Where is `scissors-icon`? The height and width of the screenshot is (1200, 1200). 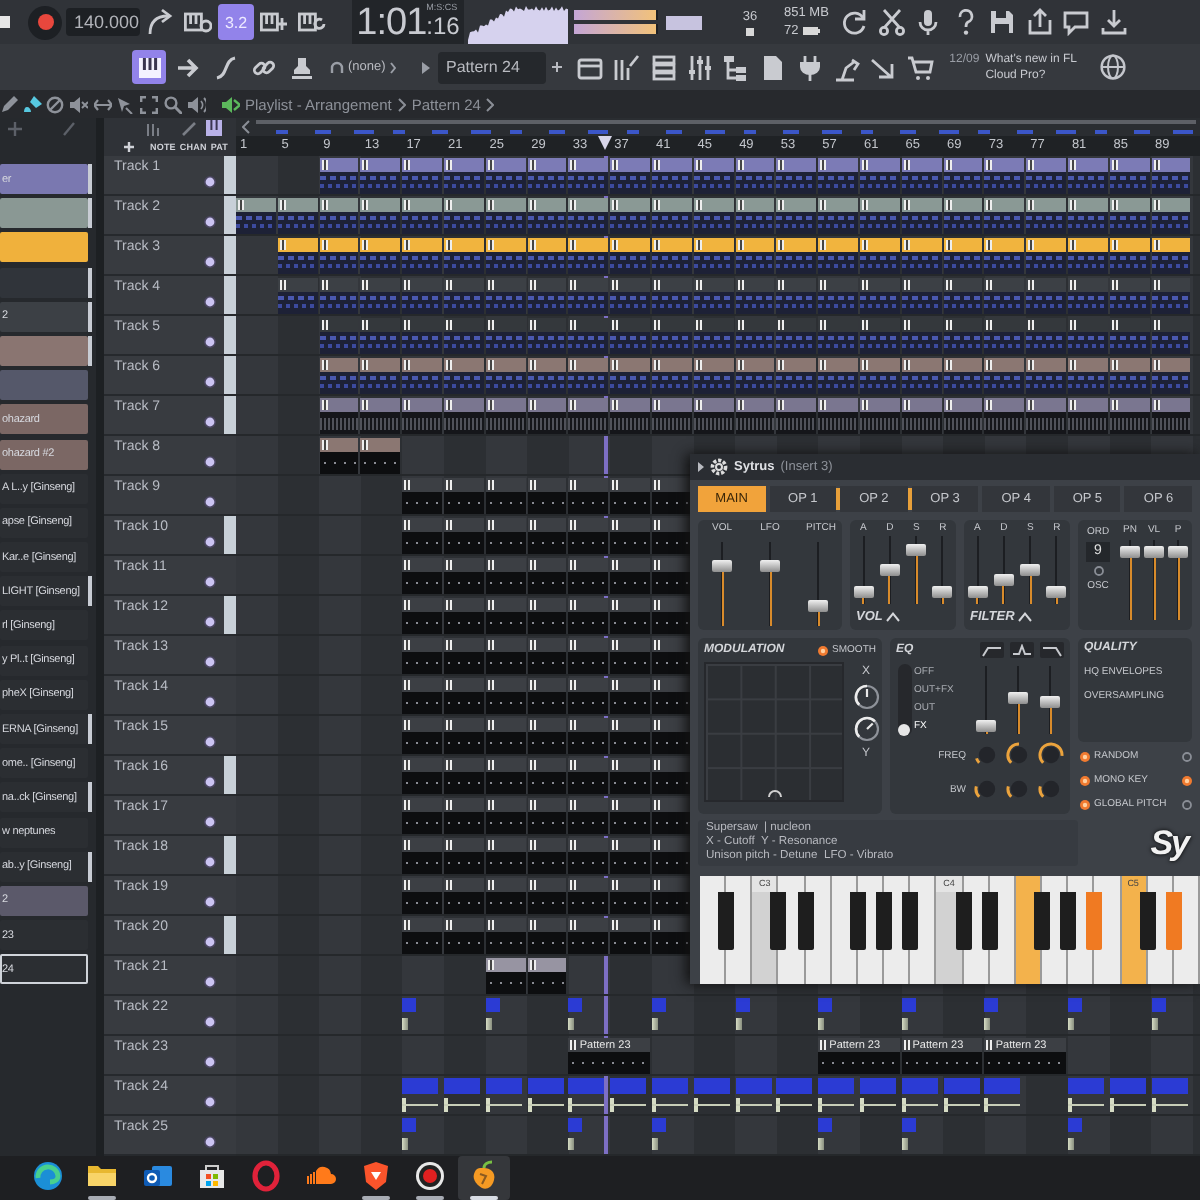 scissors-icon is located at coordinates (891, 22).